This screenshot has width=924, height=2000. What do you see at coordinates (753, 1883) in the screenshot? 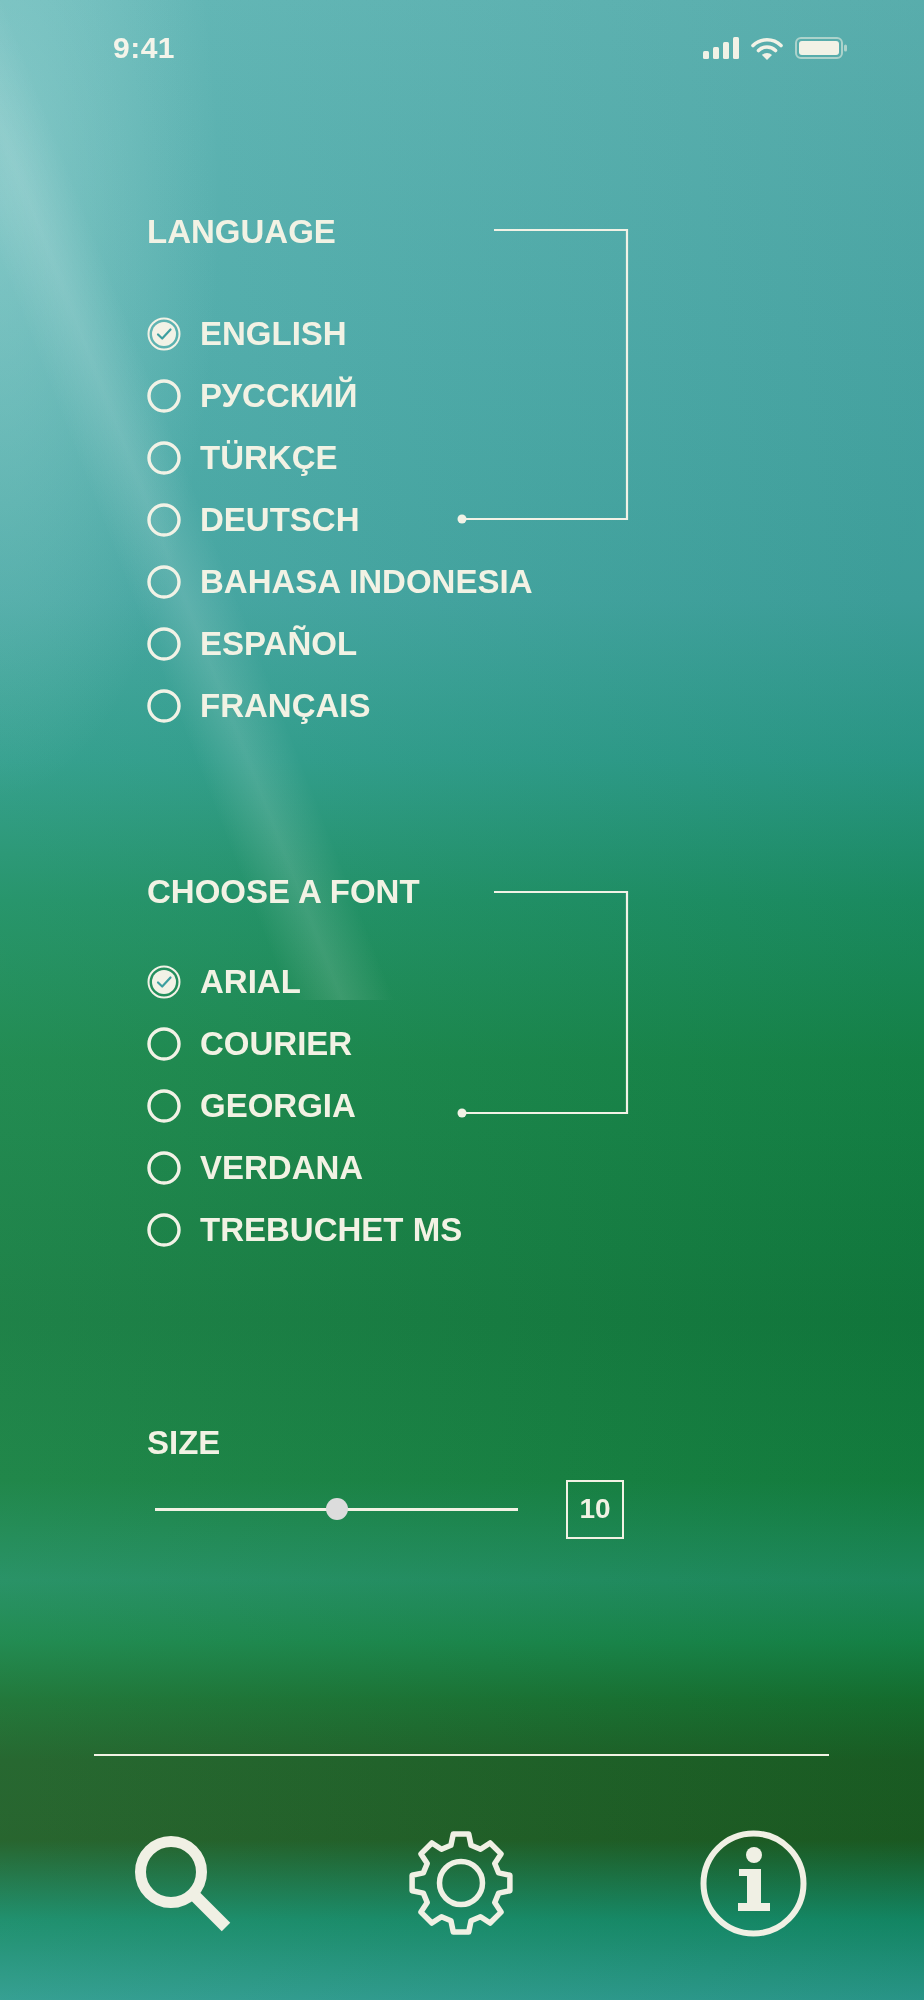
I see `info-icon` at bounding box center [753, 1883].